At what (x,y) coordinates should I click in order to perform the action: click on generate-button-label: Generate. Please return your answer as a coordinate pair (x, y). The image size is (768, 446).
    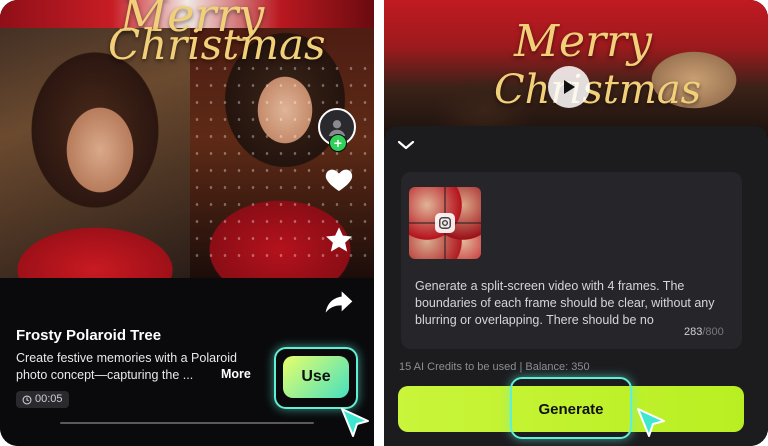
    Looking at the image, I should click on (571, 409).